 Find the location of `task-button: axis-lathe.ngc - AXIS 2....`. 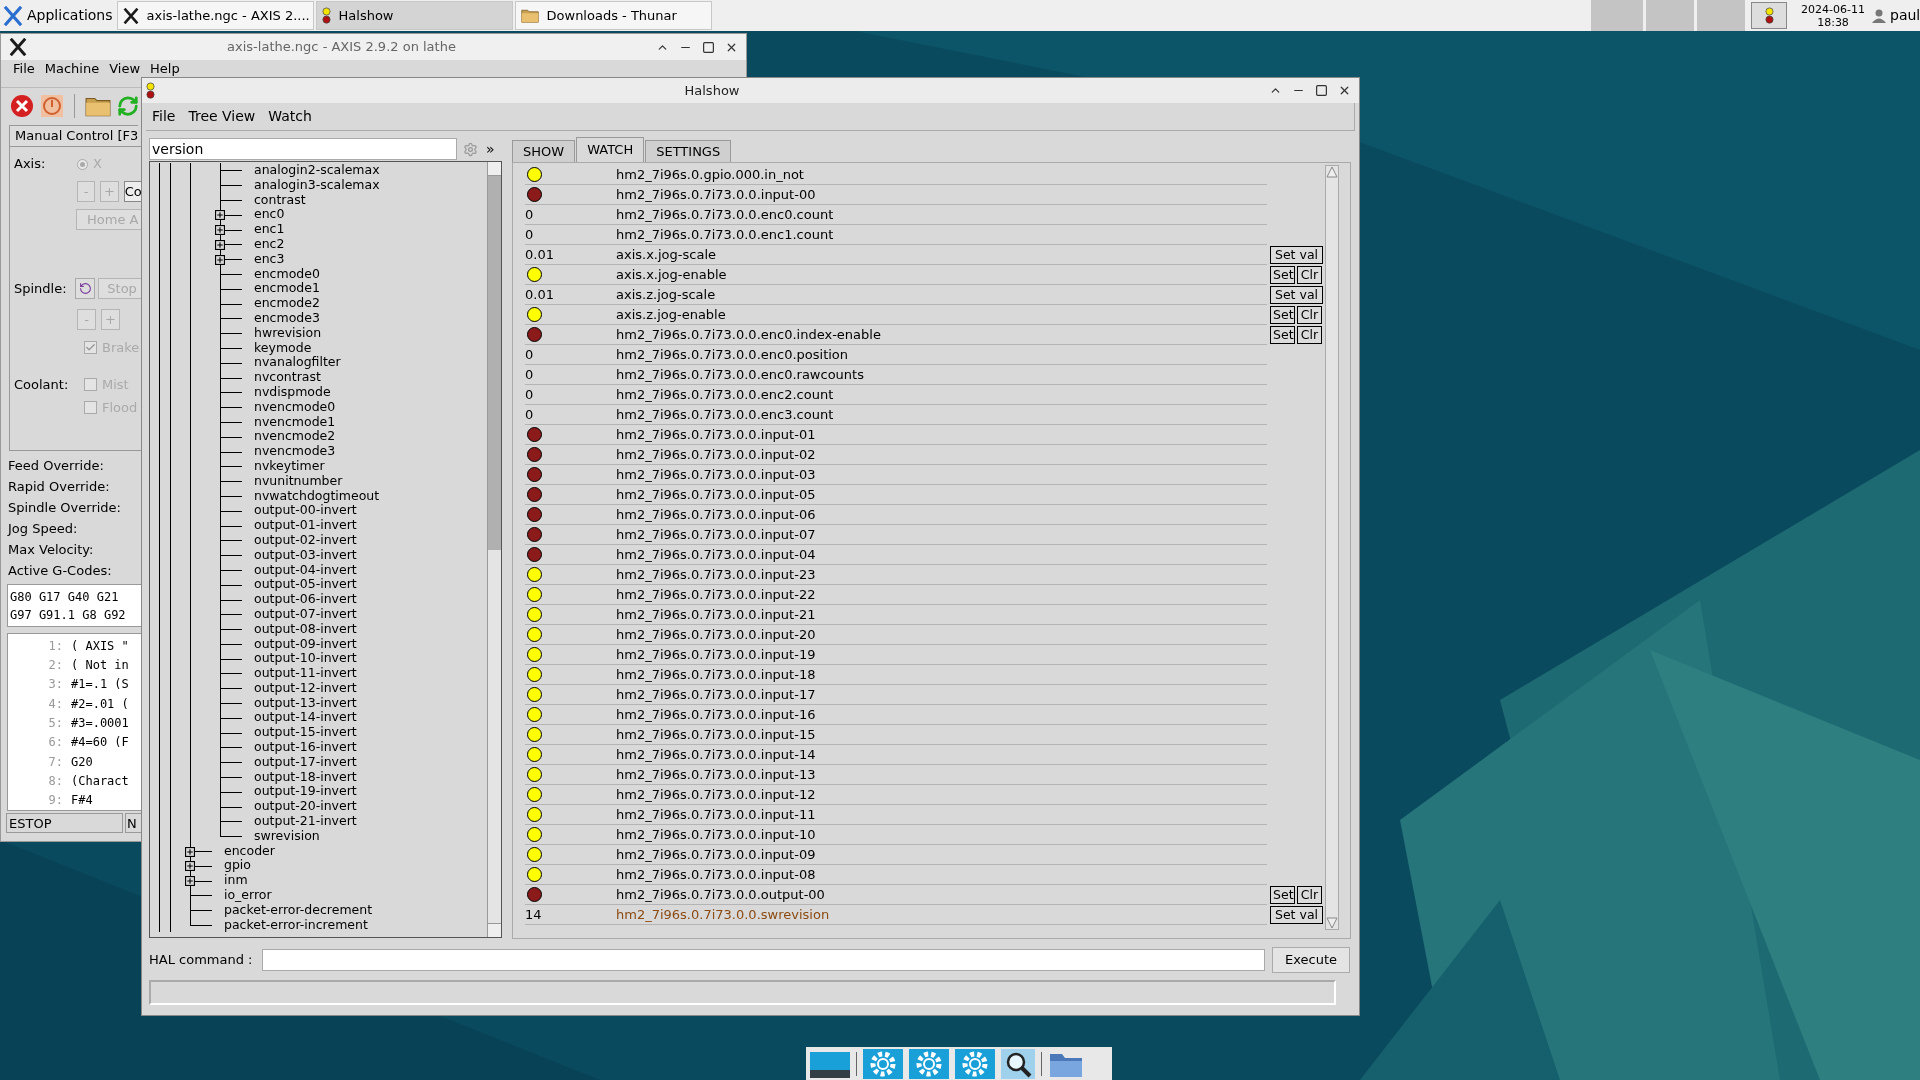

task-button: axis-lathe.ngc - AXIS 2.... is located at coordinates (215, 15).